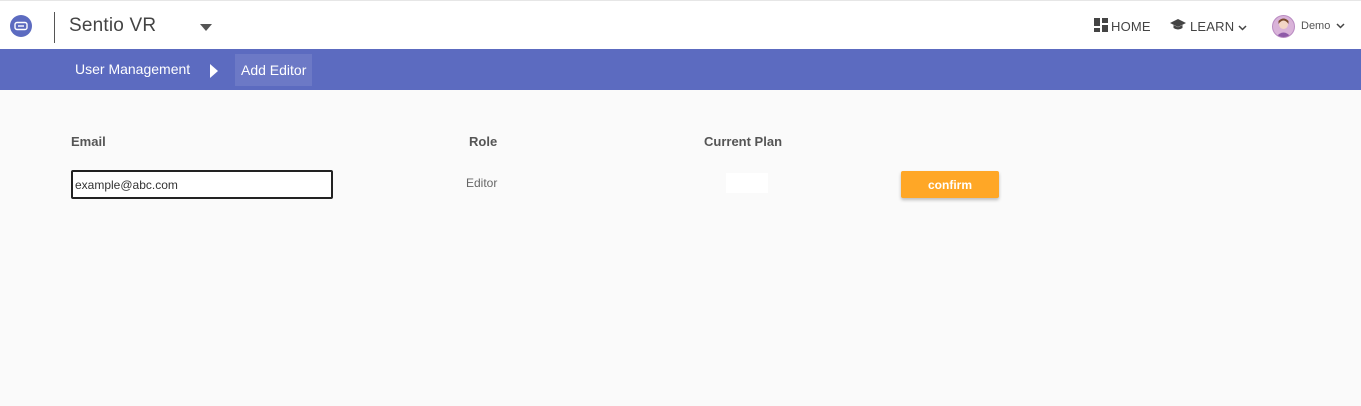  Describe the element at coordinates (21, 26) in the screenshot. I see `vr-headset-icon` at that location.